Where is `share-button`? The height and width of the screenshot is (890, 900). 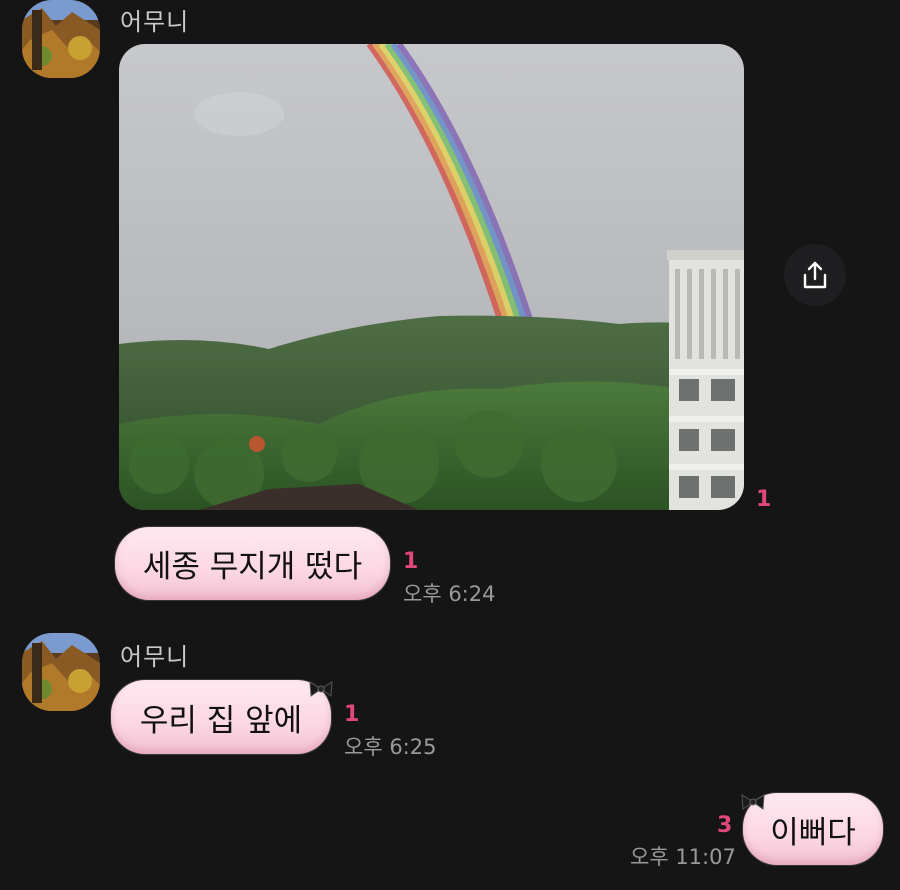 share-button is located at coordinates (815, 275).